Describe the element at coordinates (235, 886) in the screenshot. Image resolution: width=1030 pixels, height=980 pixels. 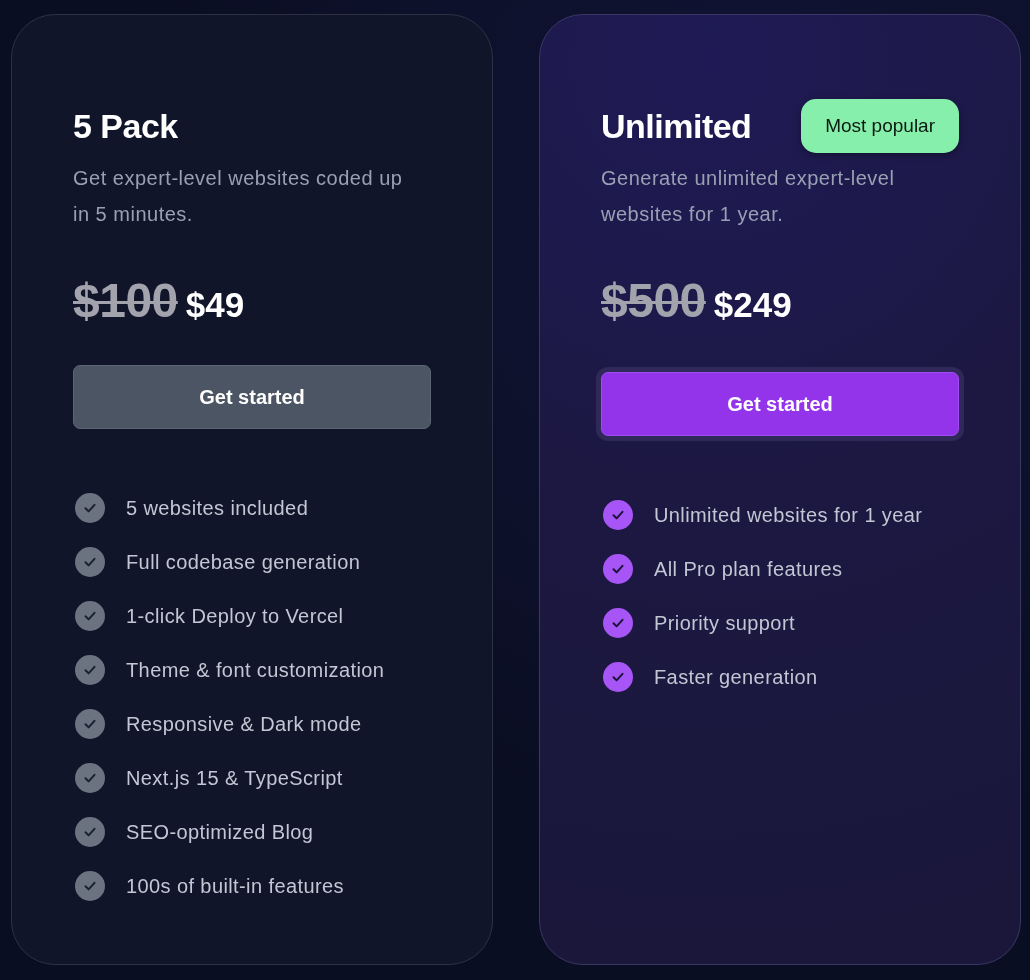
I see `feature-text: 100s of built-in features` at that location.